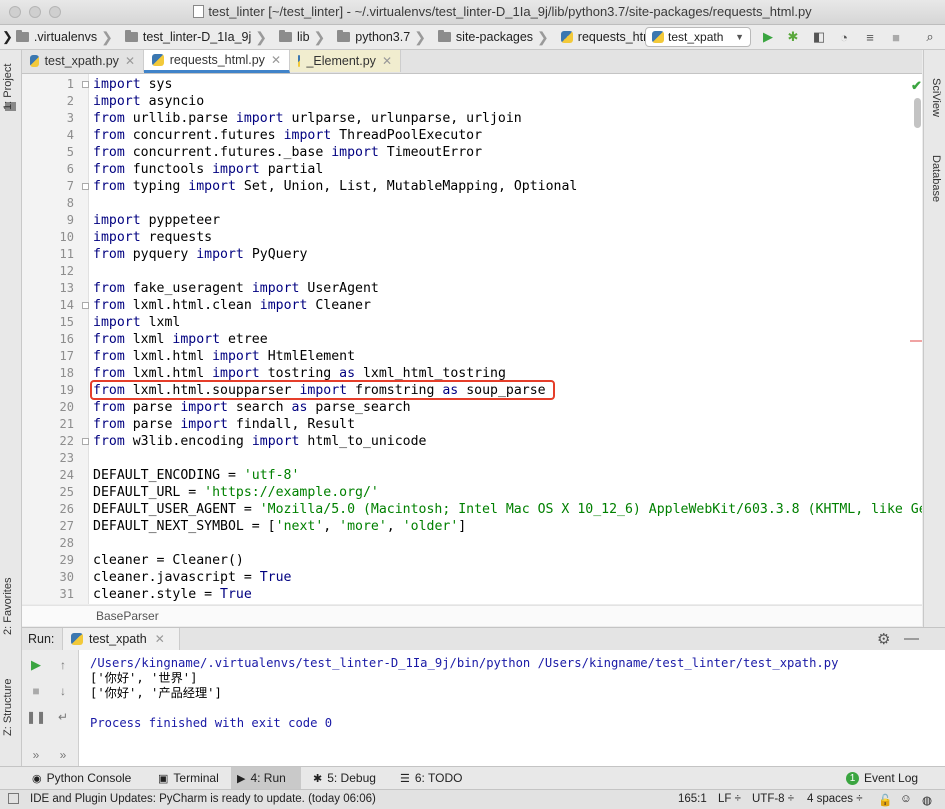  I want to click on scroll-up-icon: ↑, so click(63, 665).